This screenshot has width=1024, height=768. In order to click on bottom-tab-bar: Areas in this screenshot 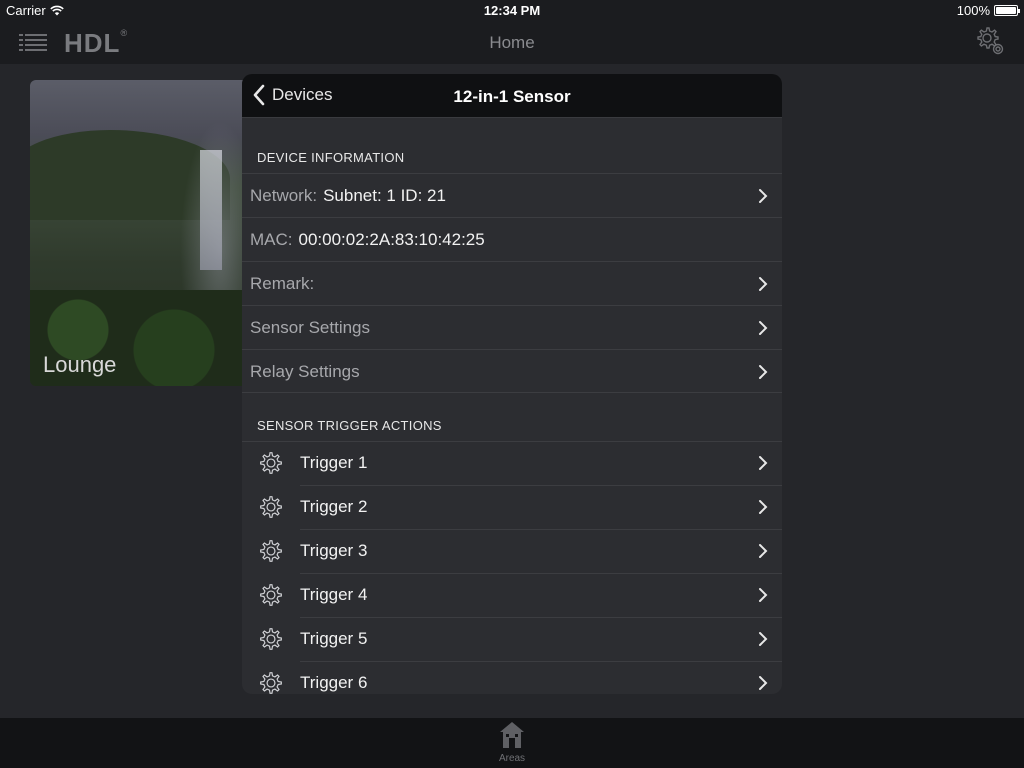, I will do `click(512, 743)`.